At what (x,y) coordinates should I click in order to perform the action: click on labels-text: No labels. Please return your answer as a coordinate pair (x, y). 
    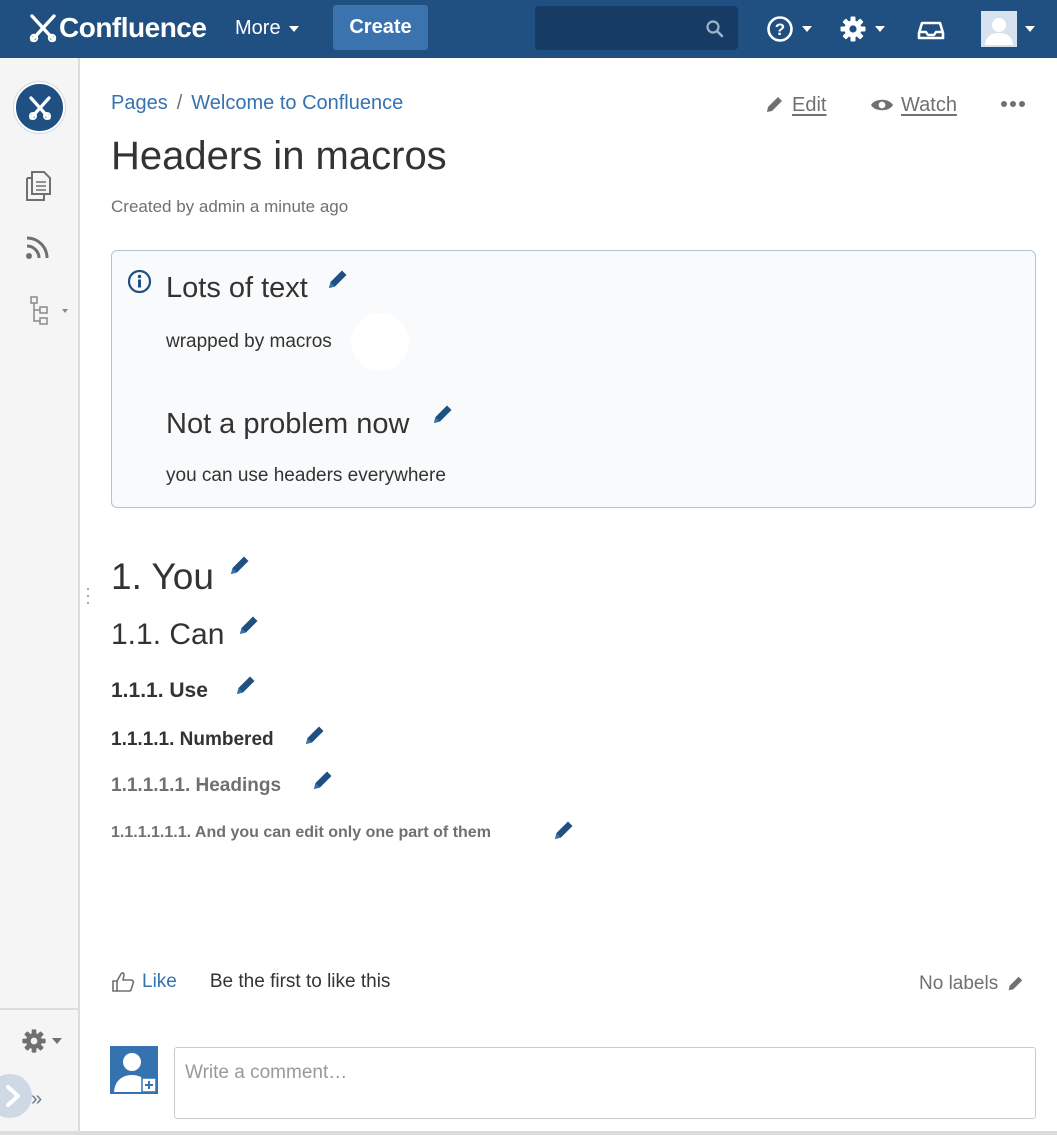
    Looking at the image, I should click on (959, 983).